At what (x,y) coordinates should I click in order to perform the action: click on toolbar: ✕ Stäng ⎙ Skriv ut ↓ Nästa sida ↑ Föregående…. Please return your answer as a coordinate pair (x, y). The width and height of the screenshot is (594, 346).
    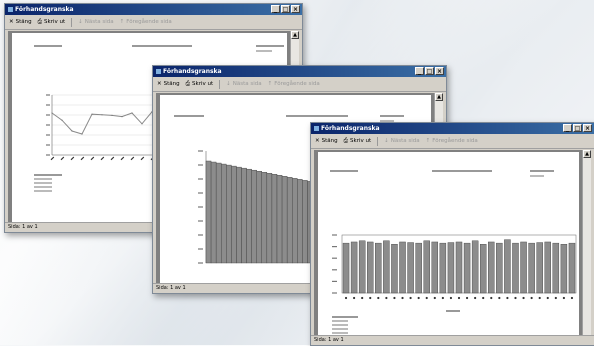
    Looking at the image, I should click on (153, 22).